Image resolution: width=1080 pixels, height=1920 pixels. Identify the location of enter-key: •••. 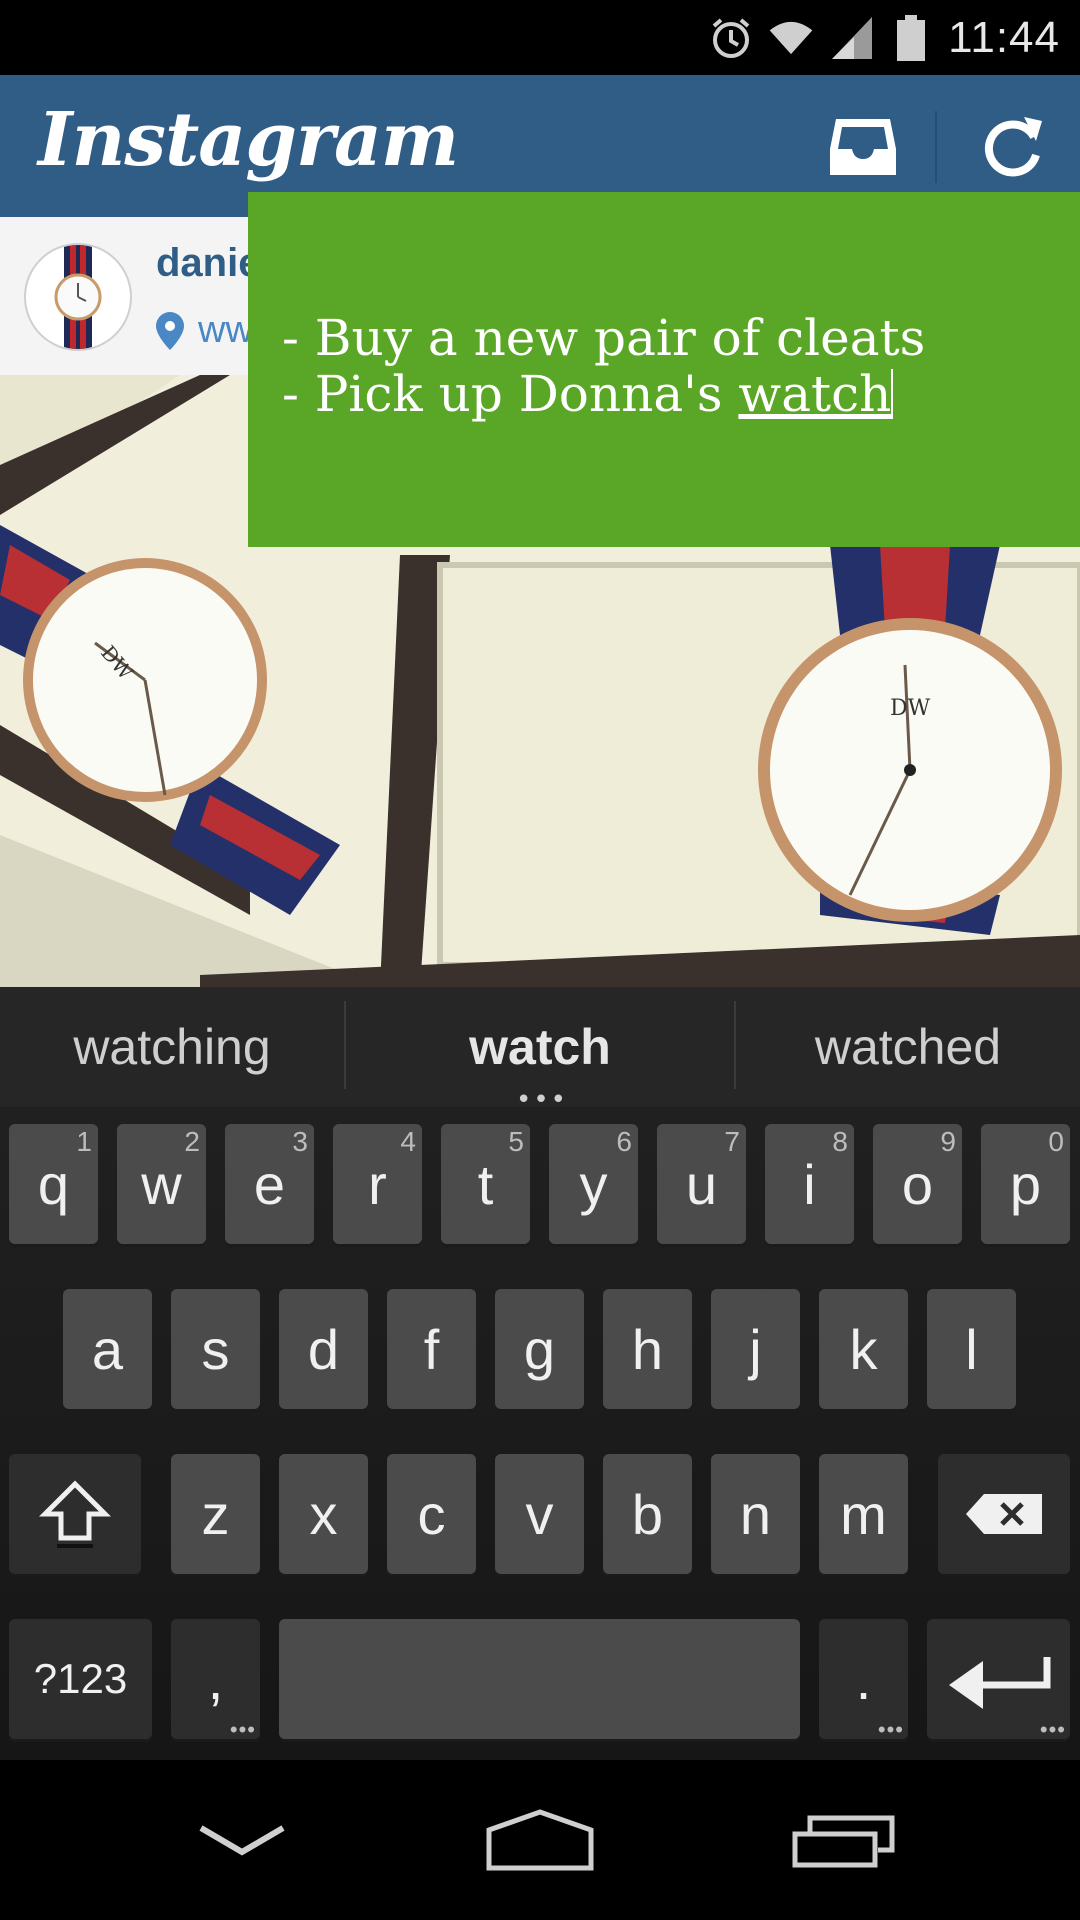
(998, 1680).